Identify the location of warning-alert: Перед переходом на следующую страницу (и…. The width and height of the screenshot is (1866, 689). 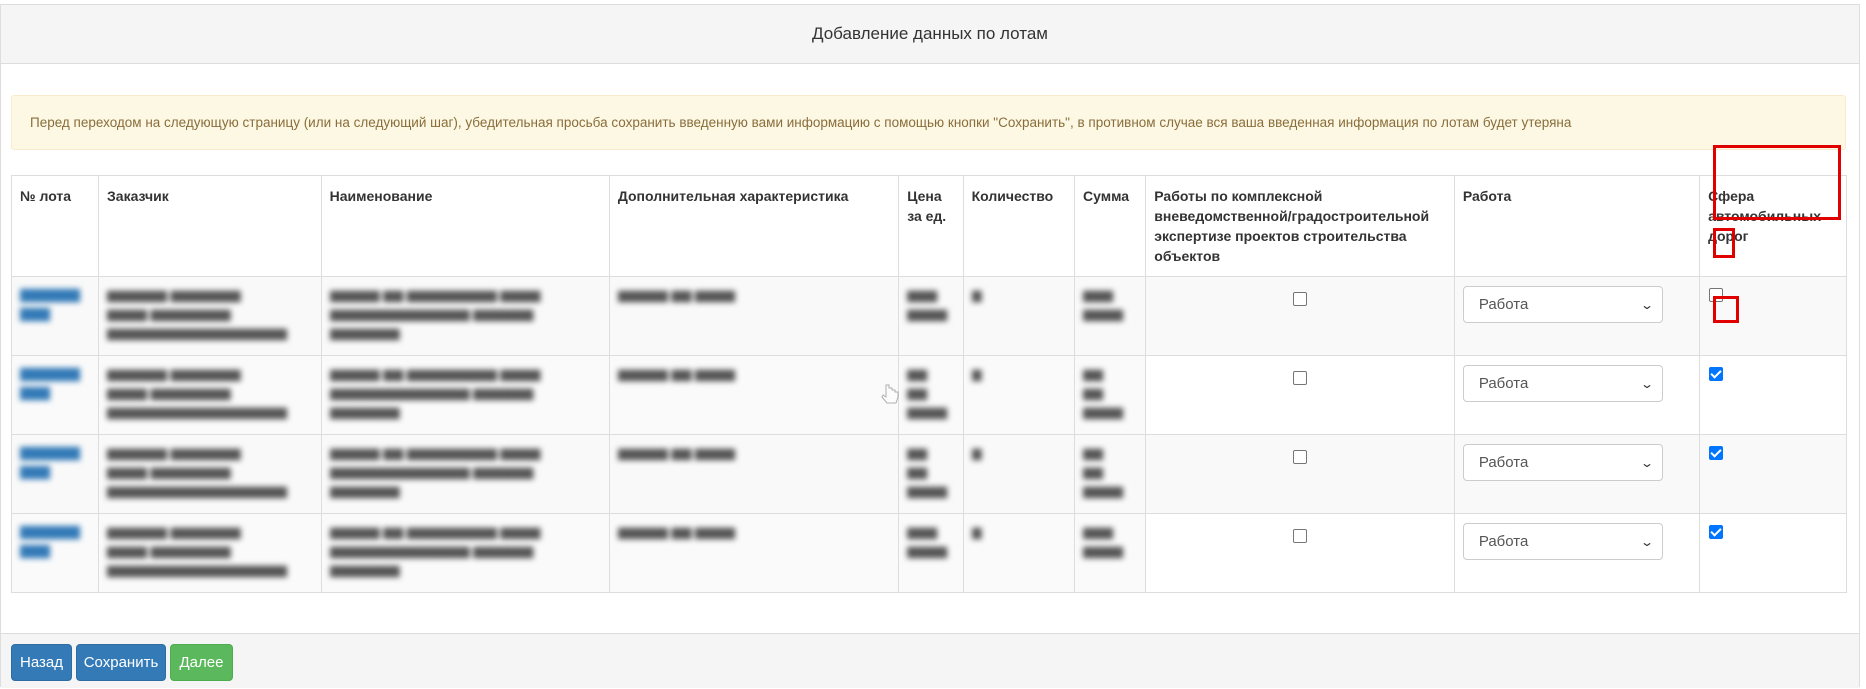
(928, 122).